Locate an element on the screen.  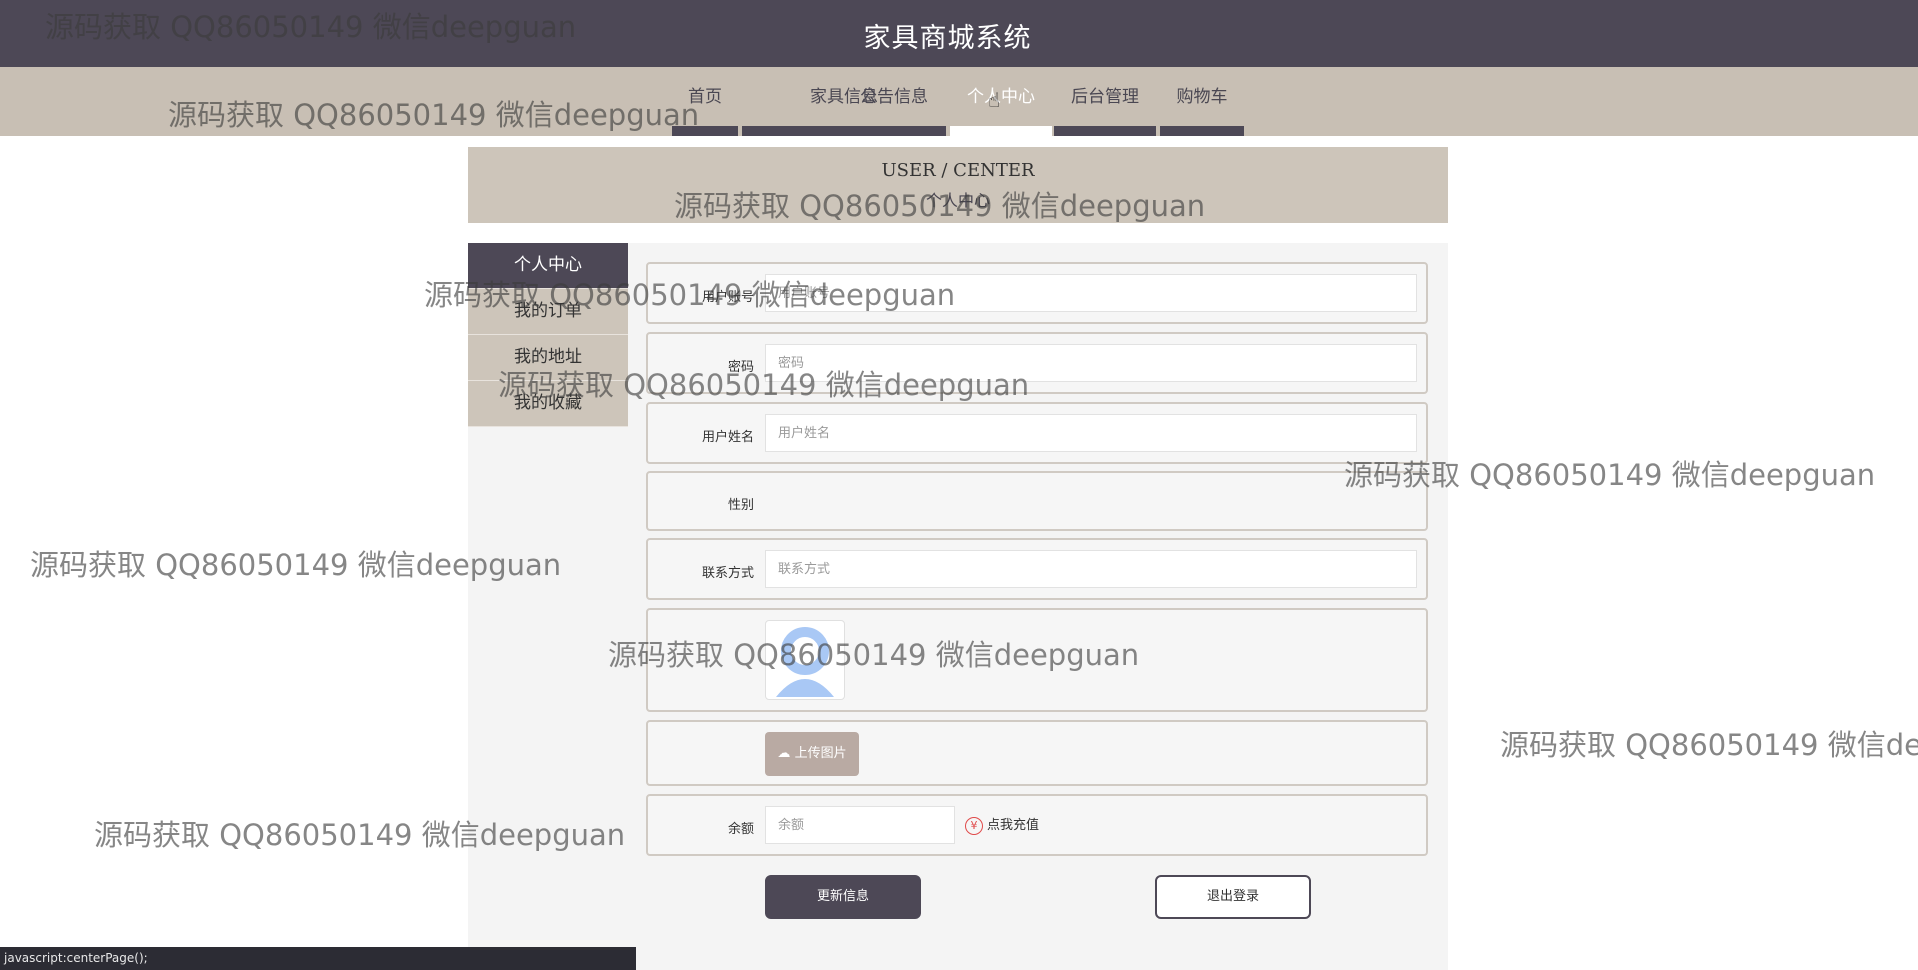
logout-button: 退出登录 is located at coordinates (1233, 897).